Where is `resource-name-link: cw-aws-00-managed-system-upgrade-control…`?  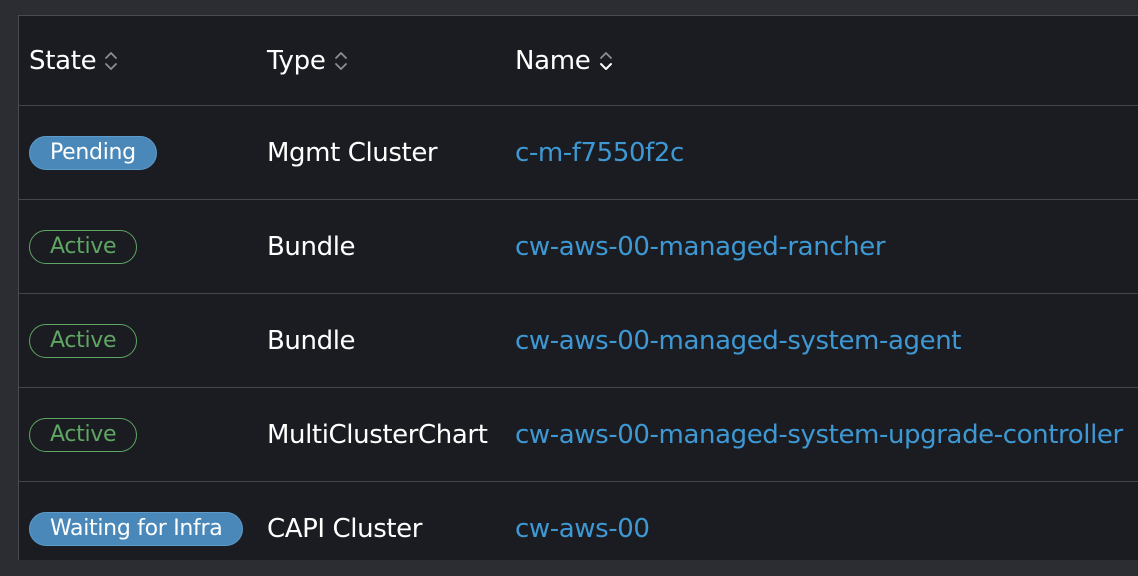
resource-name-link: cw-aws-00-managed-system-upgrade-control… is located at coordinates (819, 435).